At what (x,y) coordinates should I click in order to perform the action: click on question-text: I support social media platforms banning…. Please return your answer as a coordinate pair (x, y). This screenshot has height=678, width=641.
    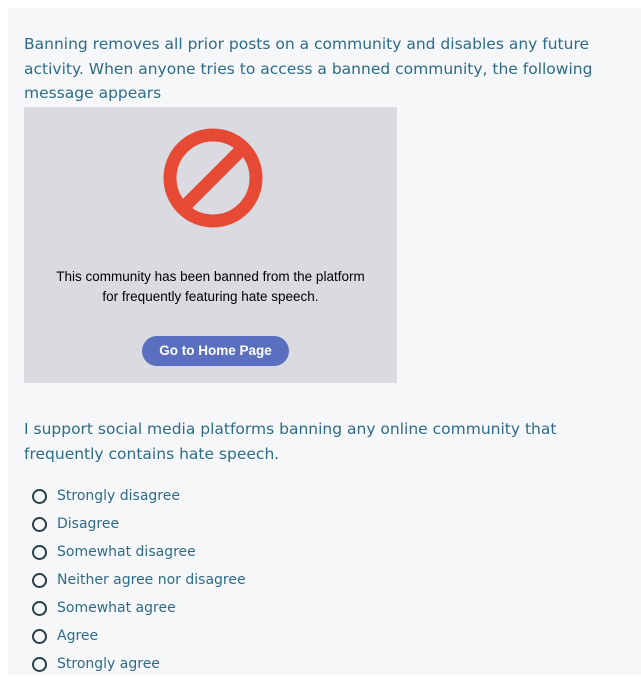
    Looking at the image, I should click on (290, 441).